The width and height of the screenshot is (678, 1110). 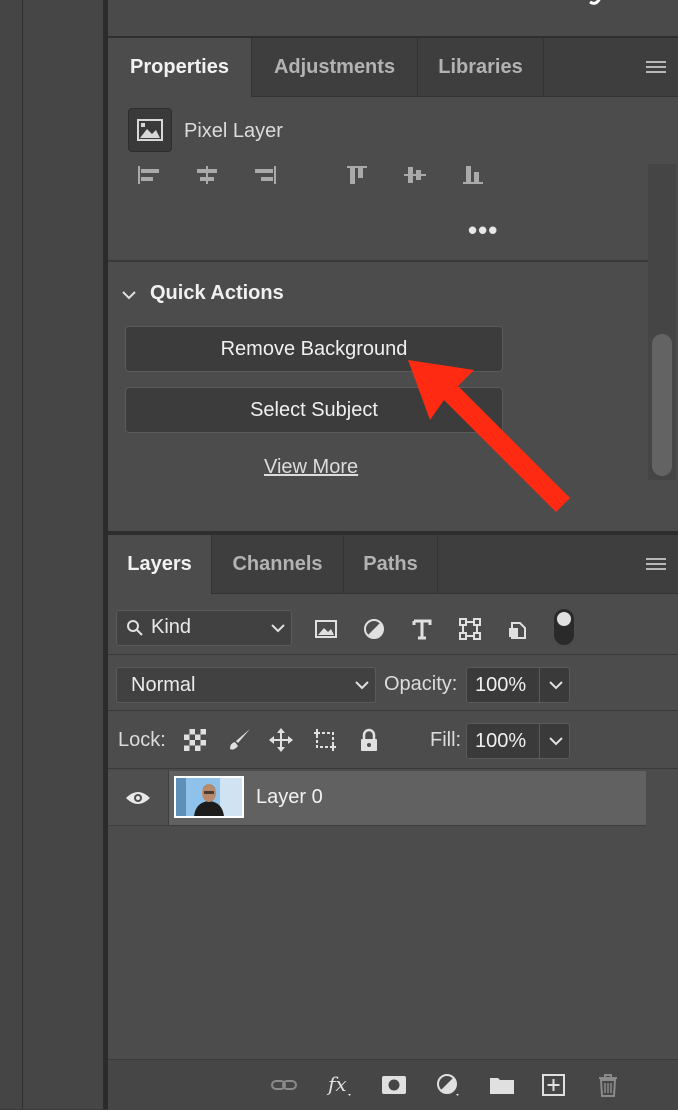 I want to click on fx-icon: fx, so click(x=340, y=1085).